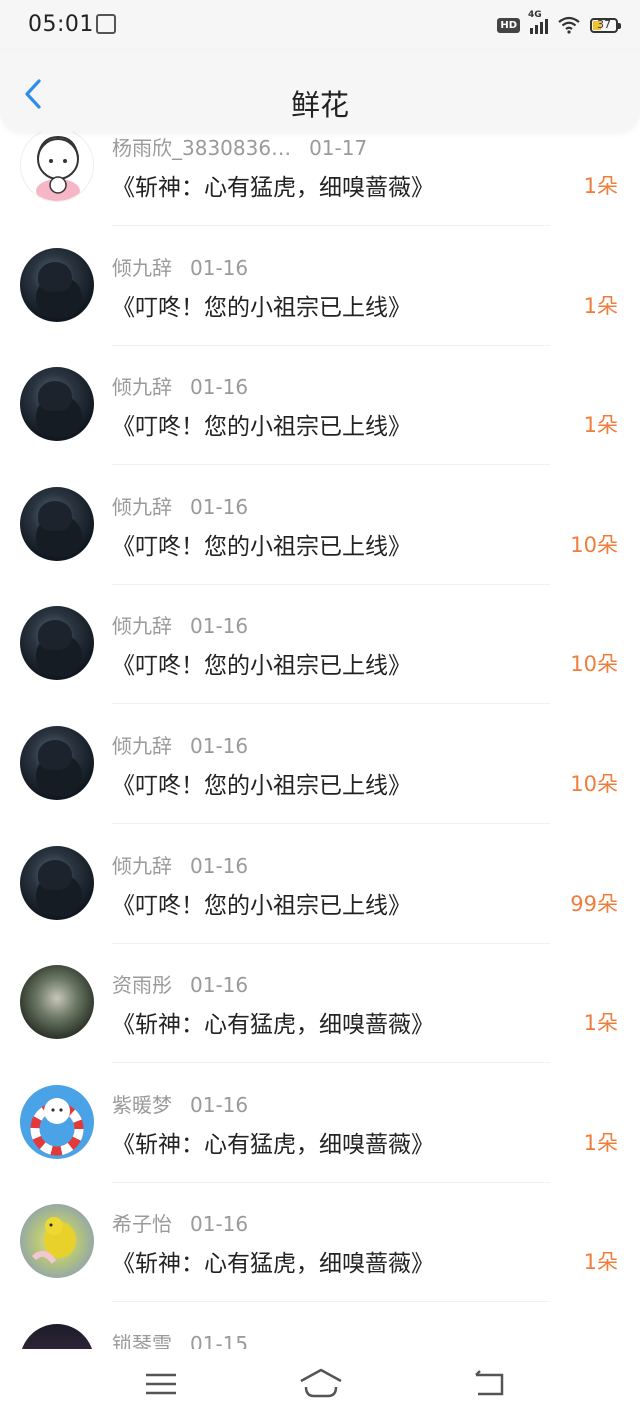 The image size is (640, 1422). I want to click on username: 锁琴雪, so click(142, 1340).